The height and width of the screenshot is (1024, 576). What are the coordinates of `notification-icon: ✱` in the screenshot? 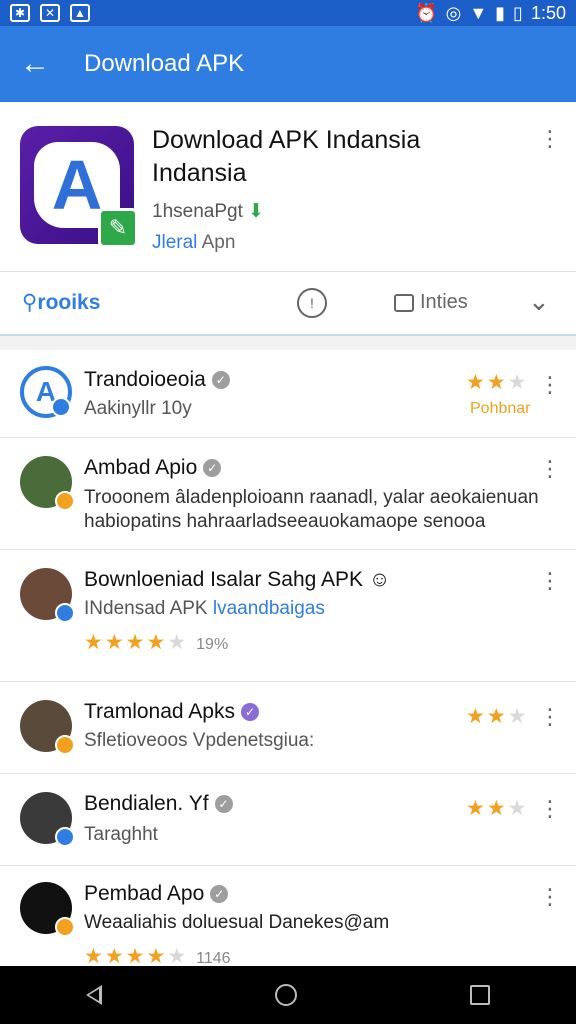 It's located at (20, 13).